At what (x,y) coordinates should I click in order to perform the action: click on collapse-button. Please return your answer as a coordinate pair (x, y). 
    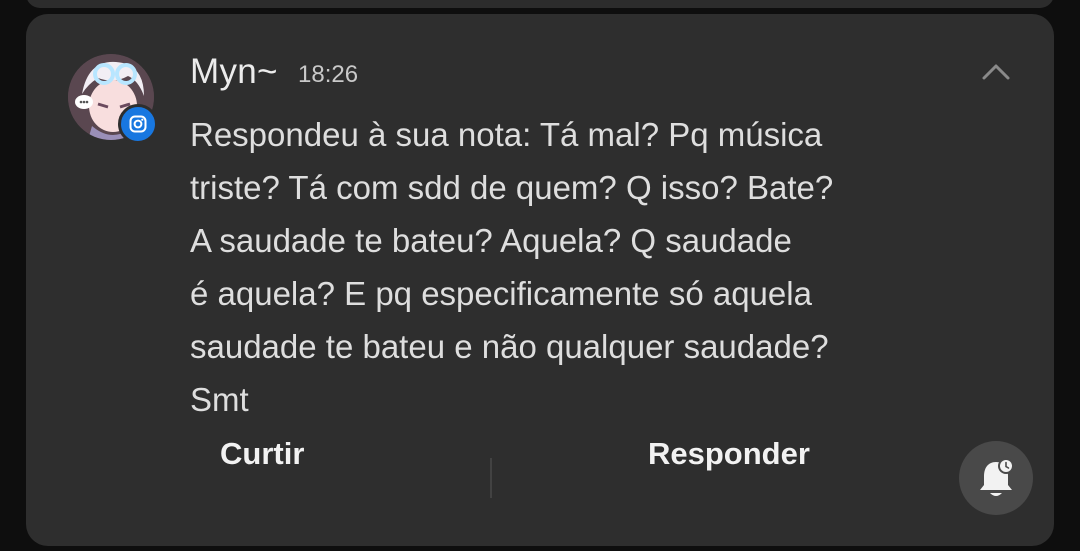
    Looking at the image, I should click on (996, 72).